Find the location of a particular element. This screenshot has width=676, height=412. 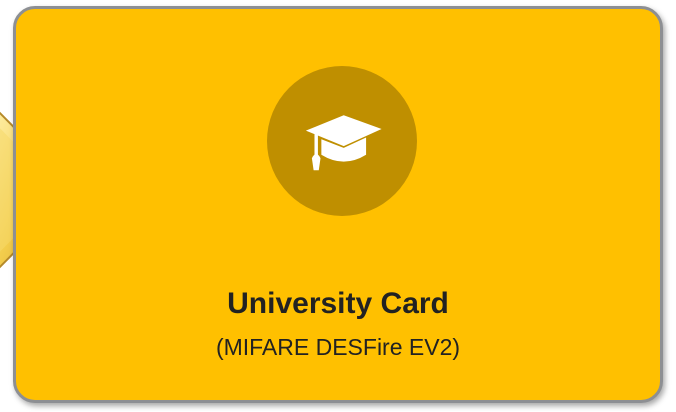

card-subtitle: (MIFARE DESFire EV2) is located at coordinates (338, 347).